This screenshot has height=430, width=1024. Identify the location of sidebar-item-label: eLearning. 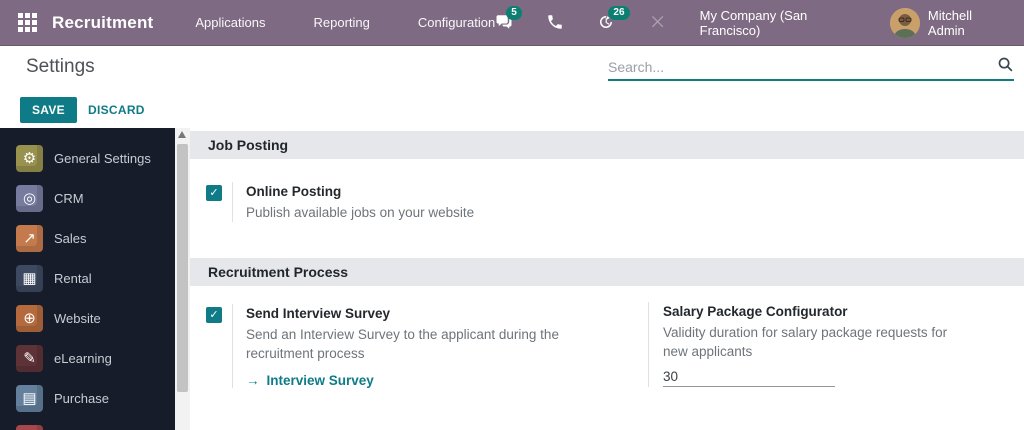
(83, 358).